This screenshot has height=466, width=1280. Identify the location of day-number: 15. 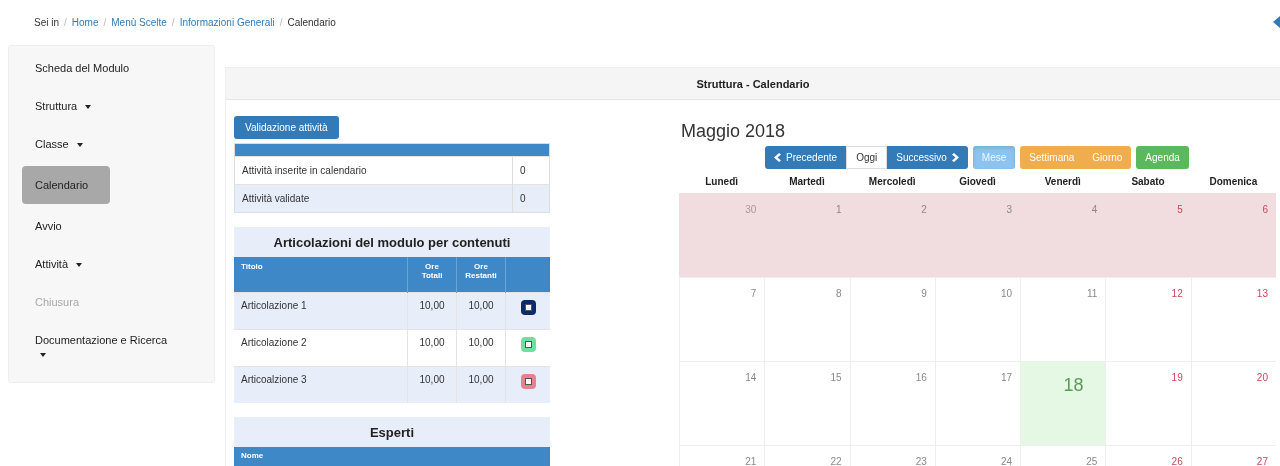
(836, 377).